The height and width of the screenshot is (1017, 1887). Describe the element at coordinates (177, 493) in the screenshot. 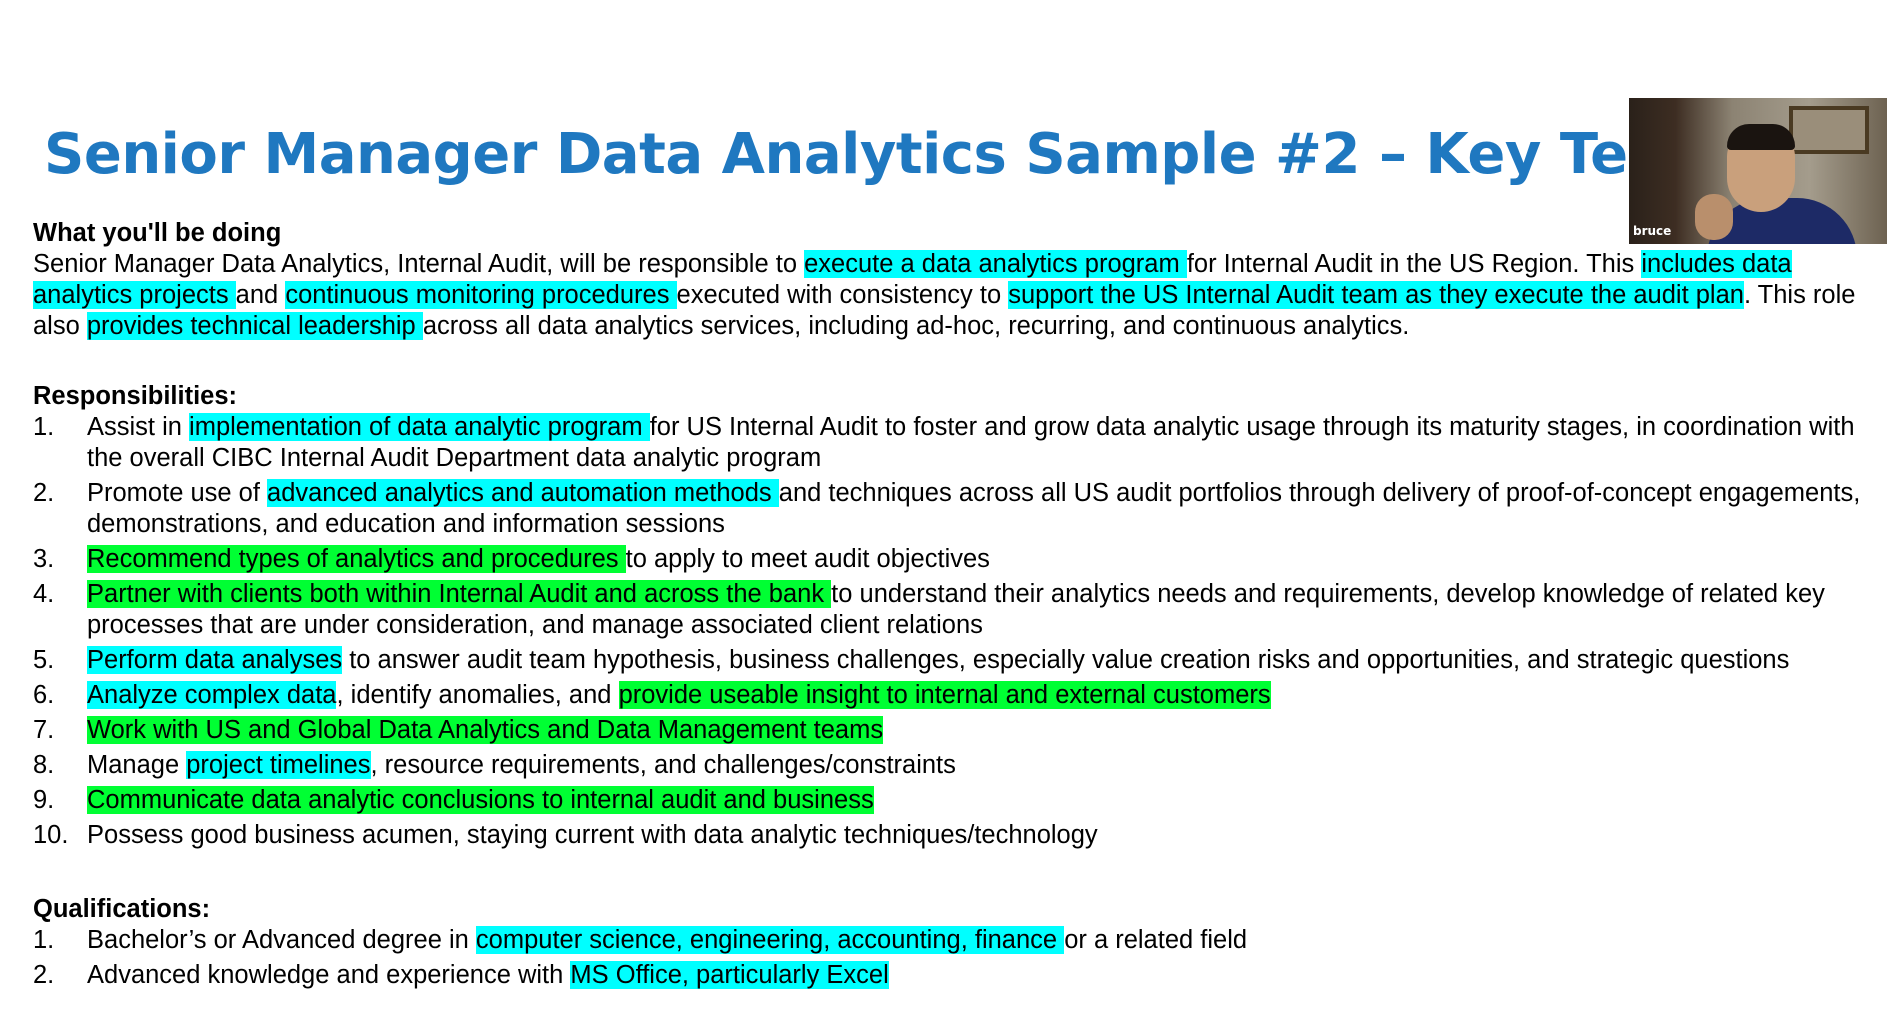

I see `item-text: Promote use of` at that location.